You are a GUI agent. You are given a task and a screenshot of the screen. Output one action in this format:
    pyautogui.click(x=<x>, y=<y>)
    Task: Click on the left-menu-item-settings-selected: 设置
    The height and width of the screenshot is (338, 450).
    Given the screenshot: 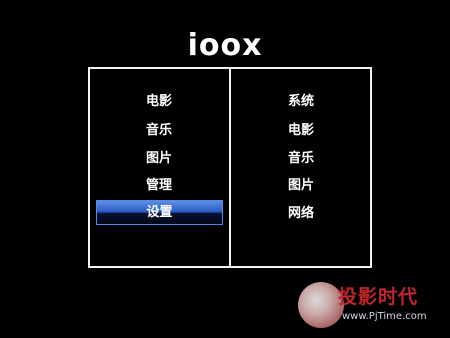 What is the action you would take?
    pyautogui.click(x=159, y=212)
    